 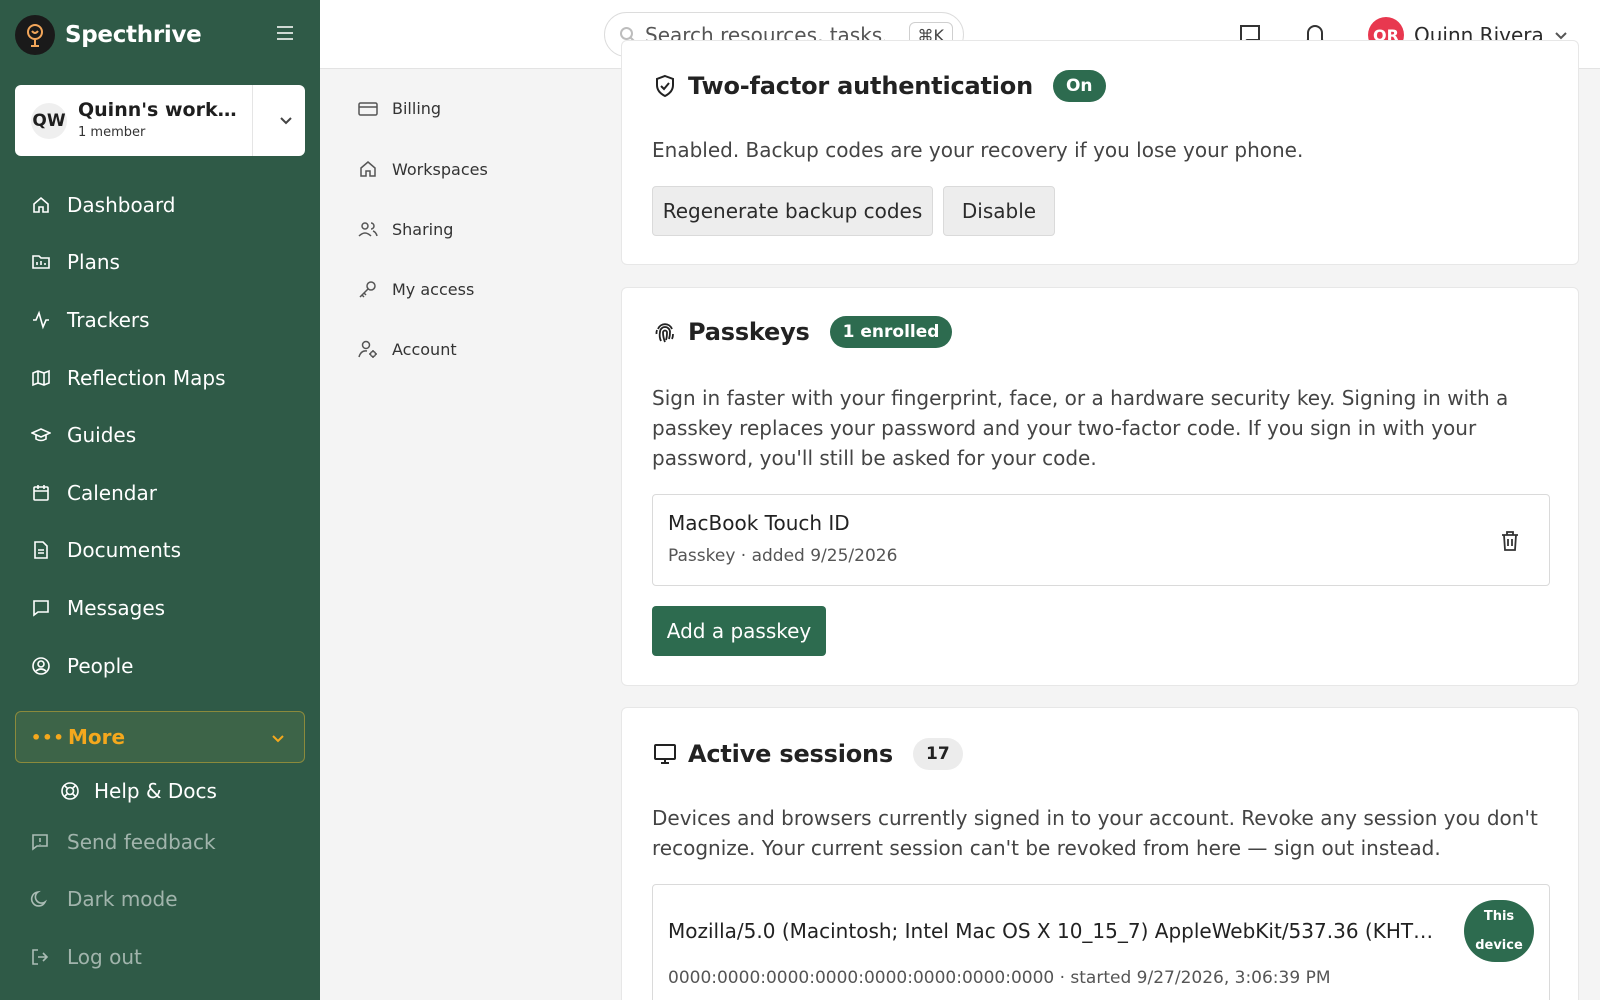 I want to click on monitor-icon, so click(x=665, y=754).